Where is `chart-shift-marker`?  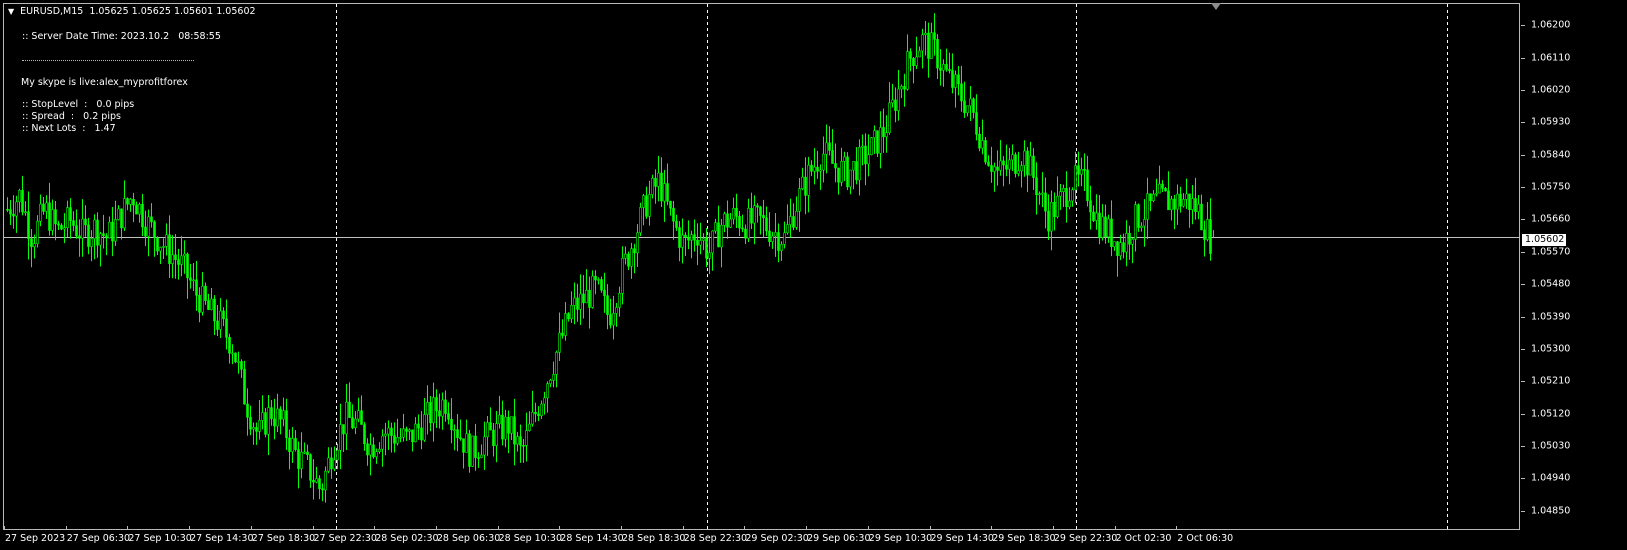
chart-shift-marker is located at coordinates (1216, 6).